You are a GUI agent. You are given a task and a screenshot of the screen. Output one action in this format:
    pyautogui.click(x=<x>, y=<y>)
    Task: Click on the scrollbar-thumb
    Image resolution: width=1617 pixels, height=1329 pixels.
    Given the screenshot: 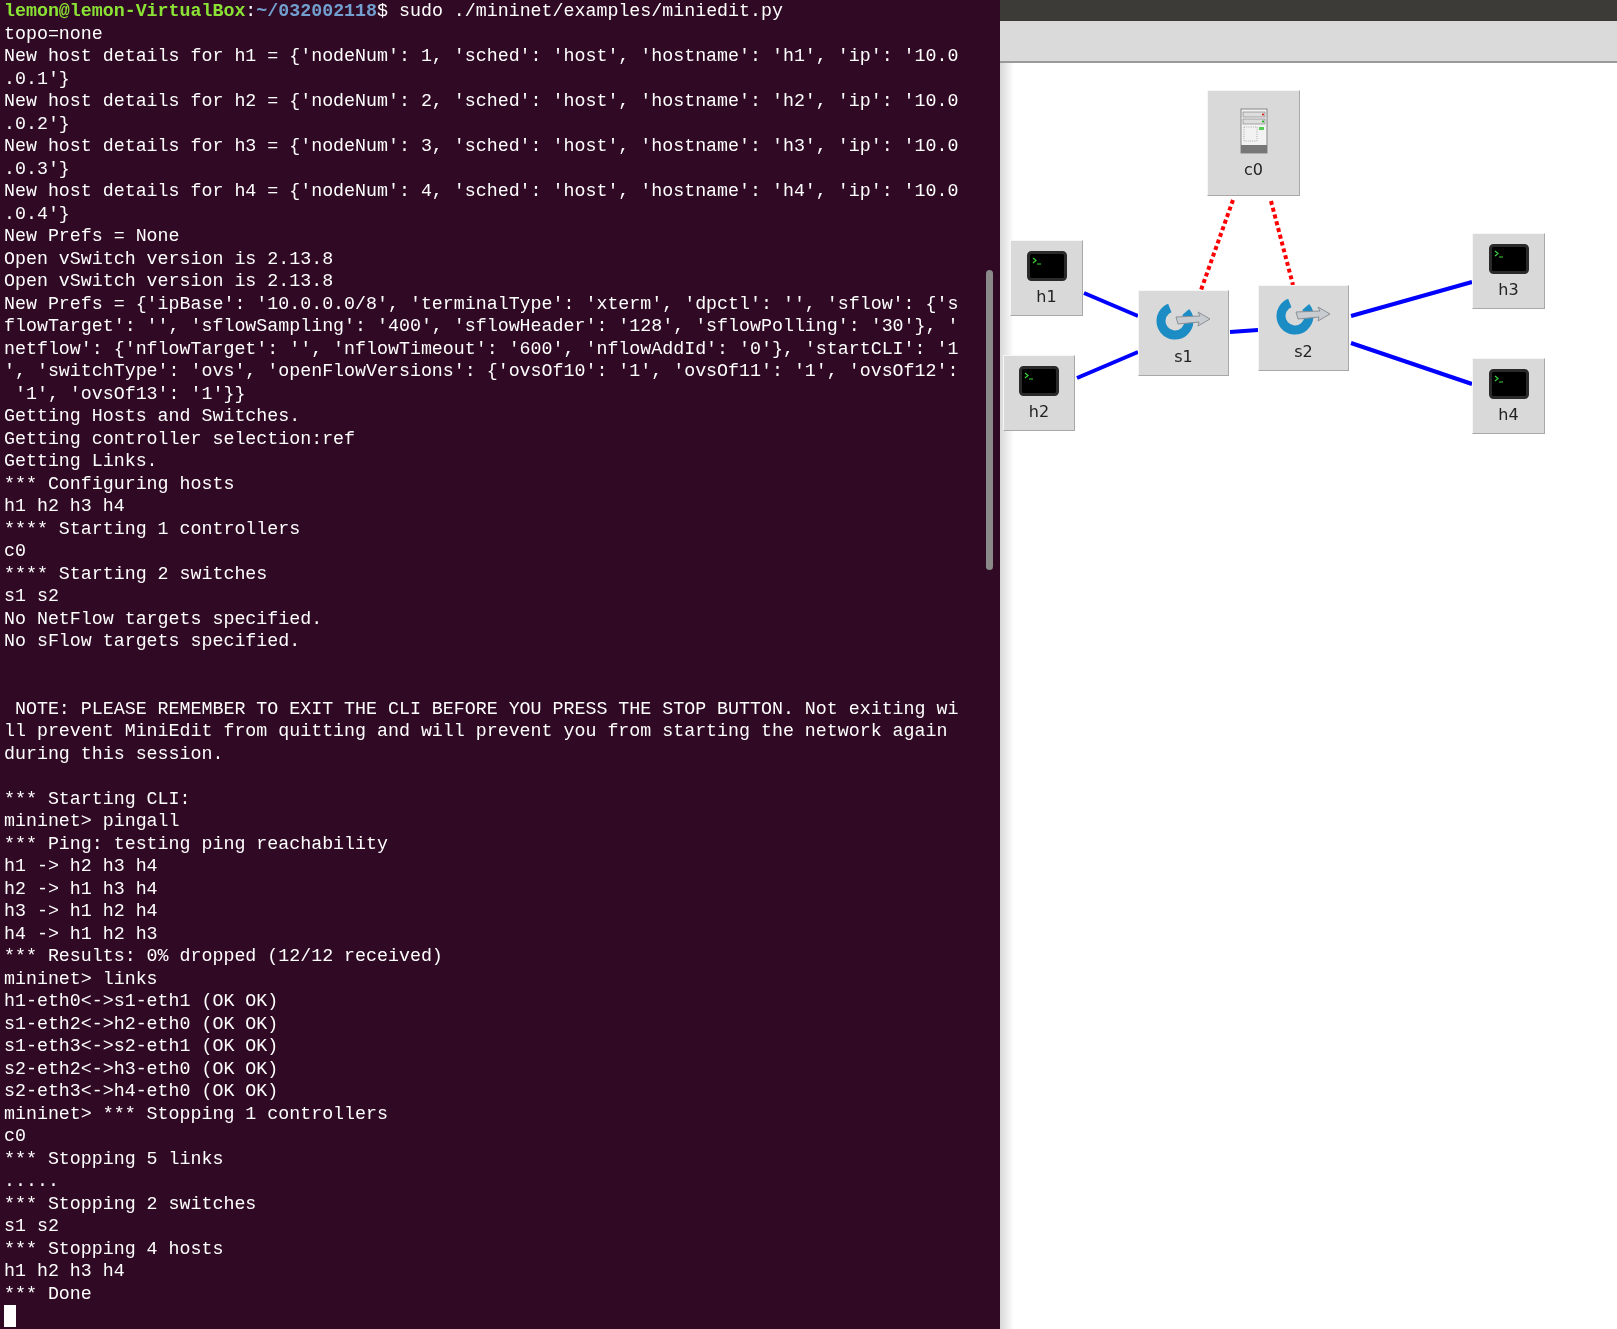 What is the action you would take?
    pyautogui.click(x=989, y=420)
    